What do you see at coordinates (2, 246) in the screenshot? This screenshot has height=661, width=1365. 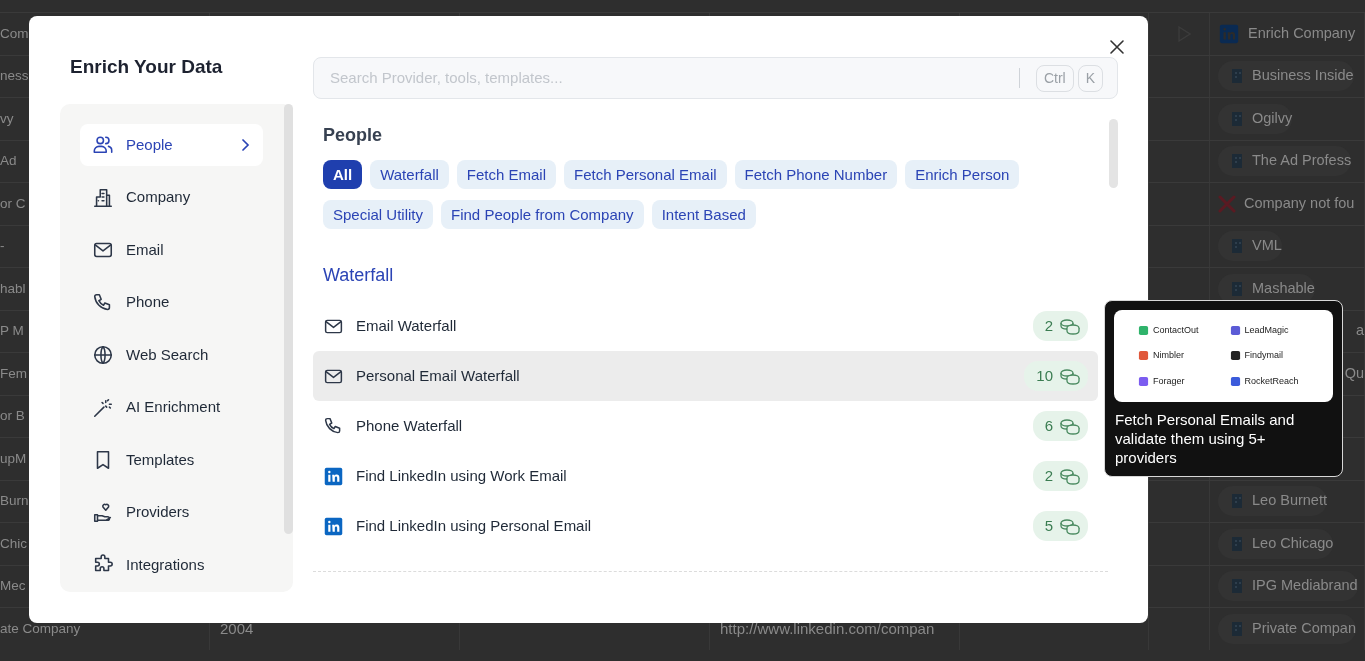 I see `table-cell-text: -` at bounding box center [2, 246].